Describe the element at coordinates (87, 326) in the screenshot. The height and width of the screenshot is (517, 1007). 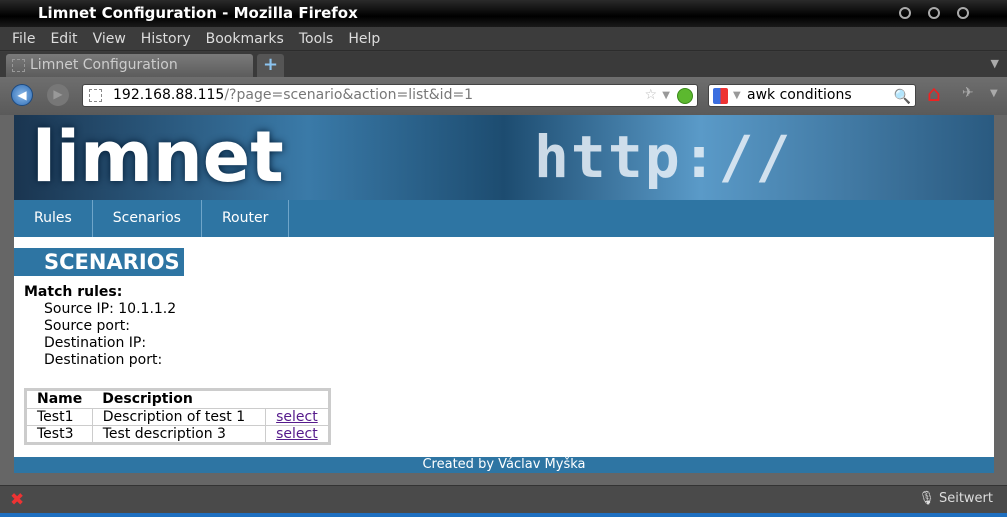
I see `rule-source-port: Source port:` at that location.